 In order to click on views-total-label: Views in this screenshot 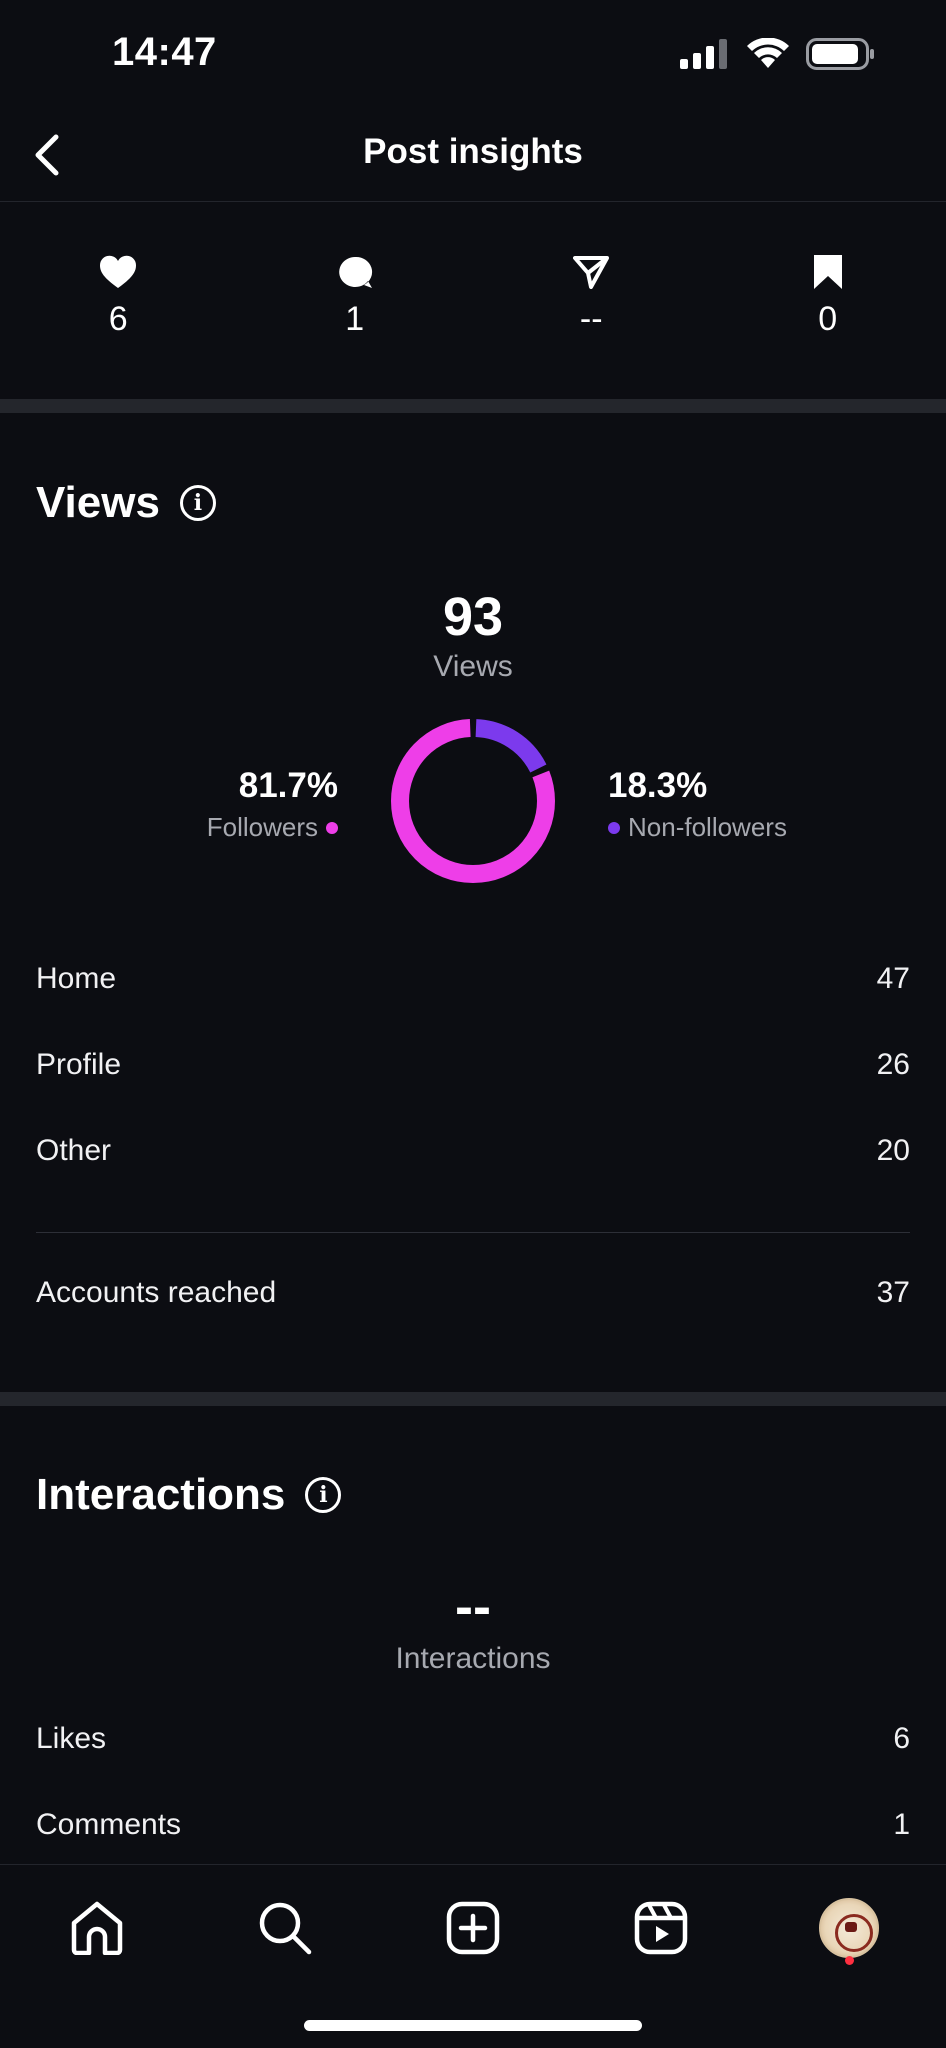, I will do `click(473, 666)`.